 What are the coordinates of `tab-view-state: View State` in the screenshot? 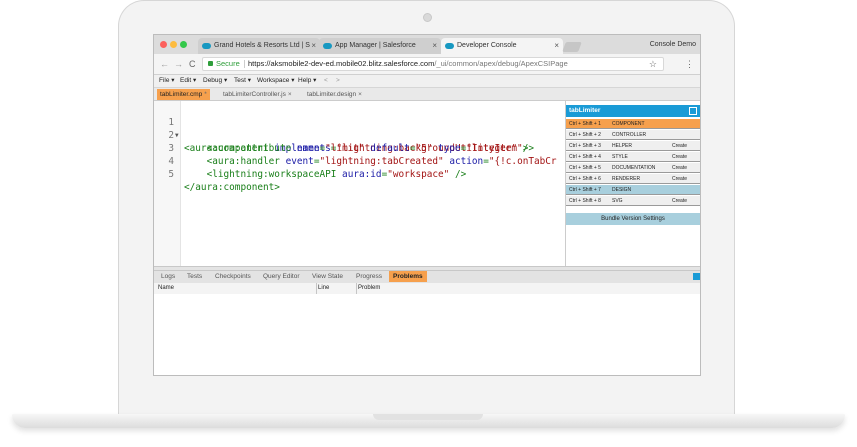 It's located at (327, 276).